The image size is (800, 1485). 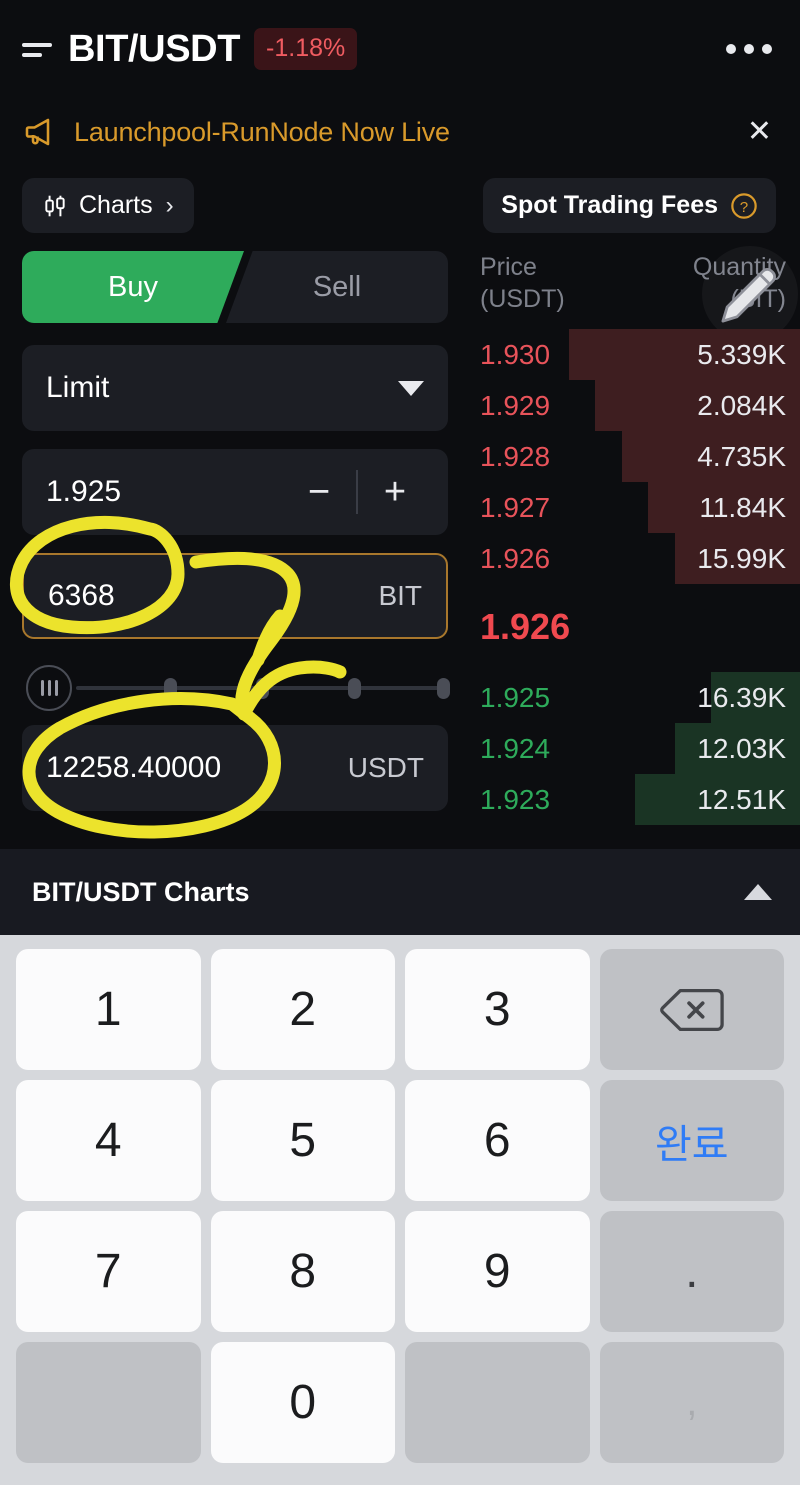 I want to click on order-type-value: Limit, so click(x=78, y=387).